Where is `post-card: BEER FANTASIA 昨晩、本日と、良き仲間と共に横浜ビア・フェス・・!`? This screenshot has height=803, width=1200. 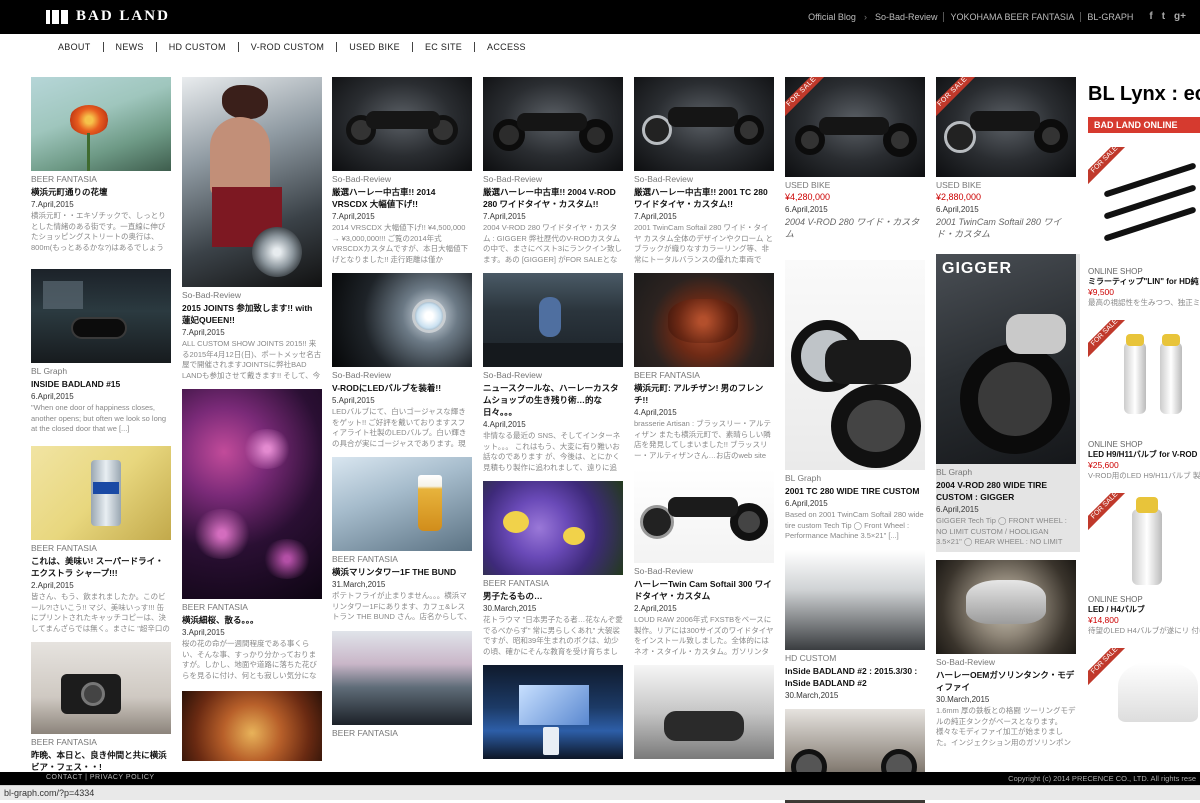
post-card: BEER FANTASIA 昨晩、本日と、良き仲間と共に横浜ビア・フェス・・! is located at coordinates (101, 707).